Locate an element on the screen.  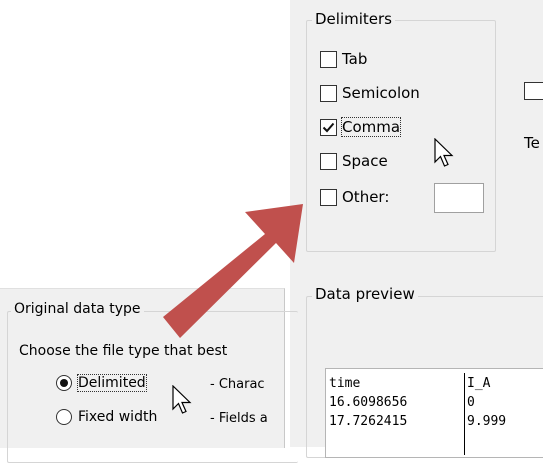
tab-checkbox: Tab is located at coordinates (343, 59).